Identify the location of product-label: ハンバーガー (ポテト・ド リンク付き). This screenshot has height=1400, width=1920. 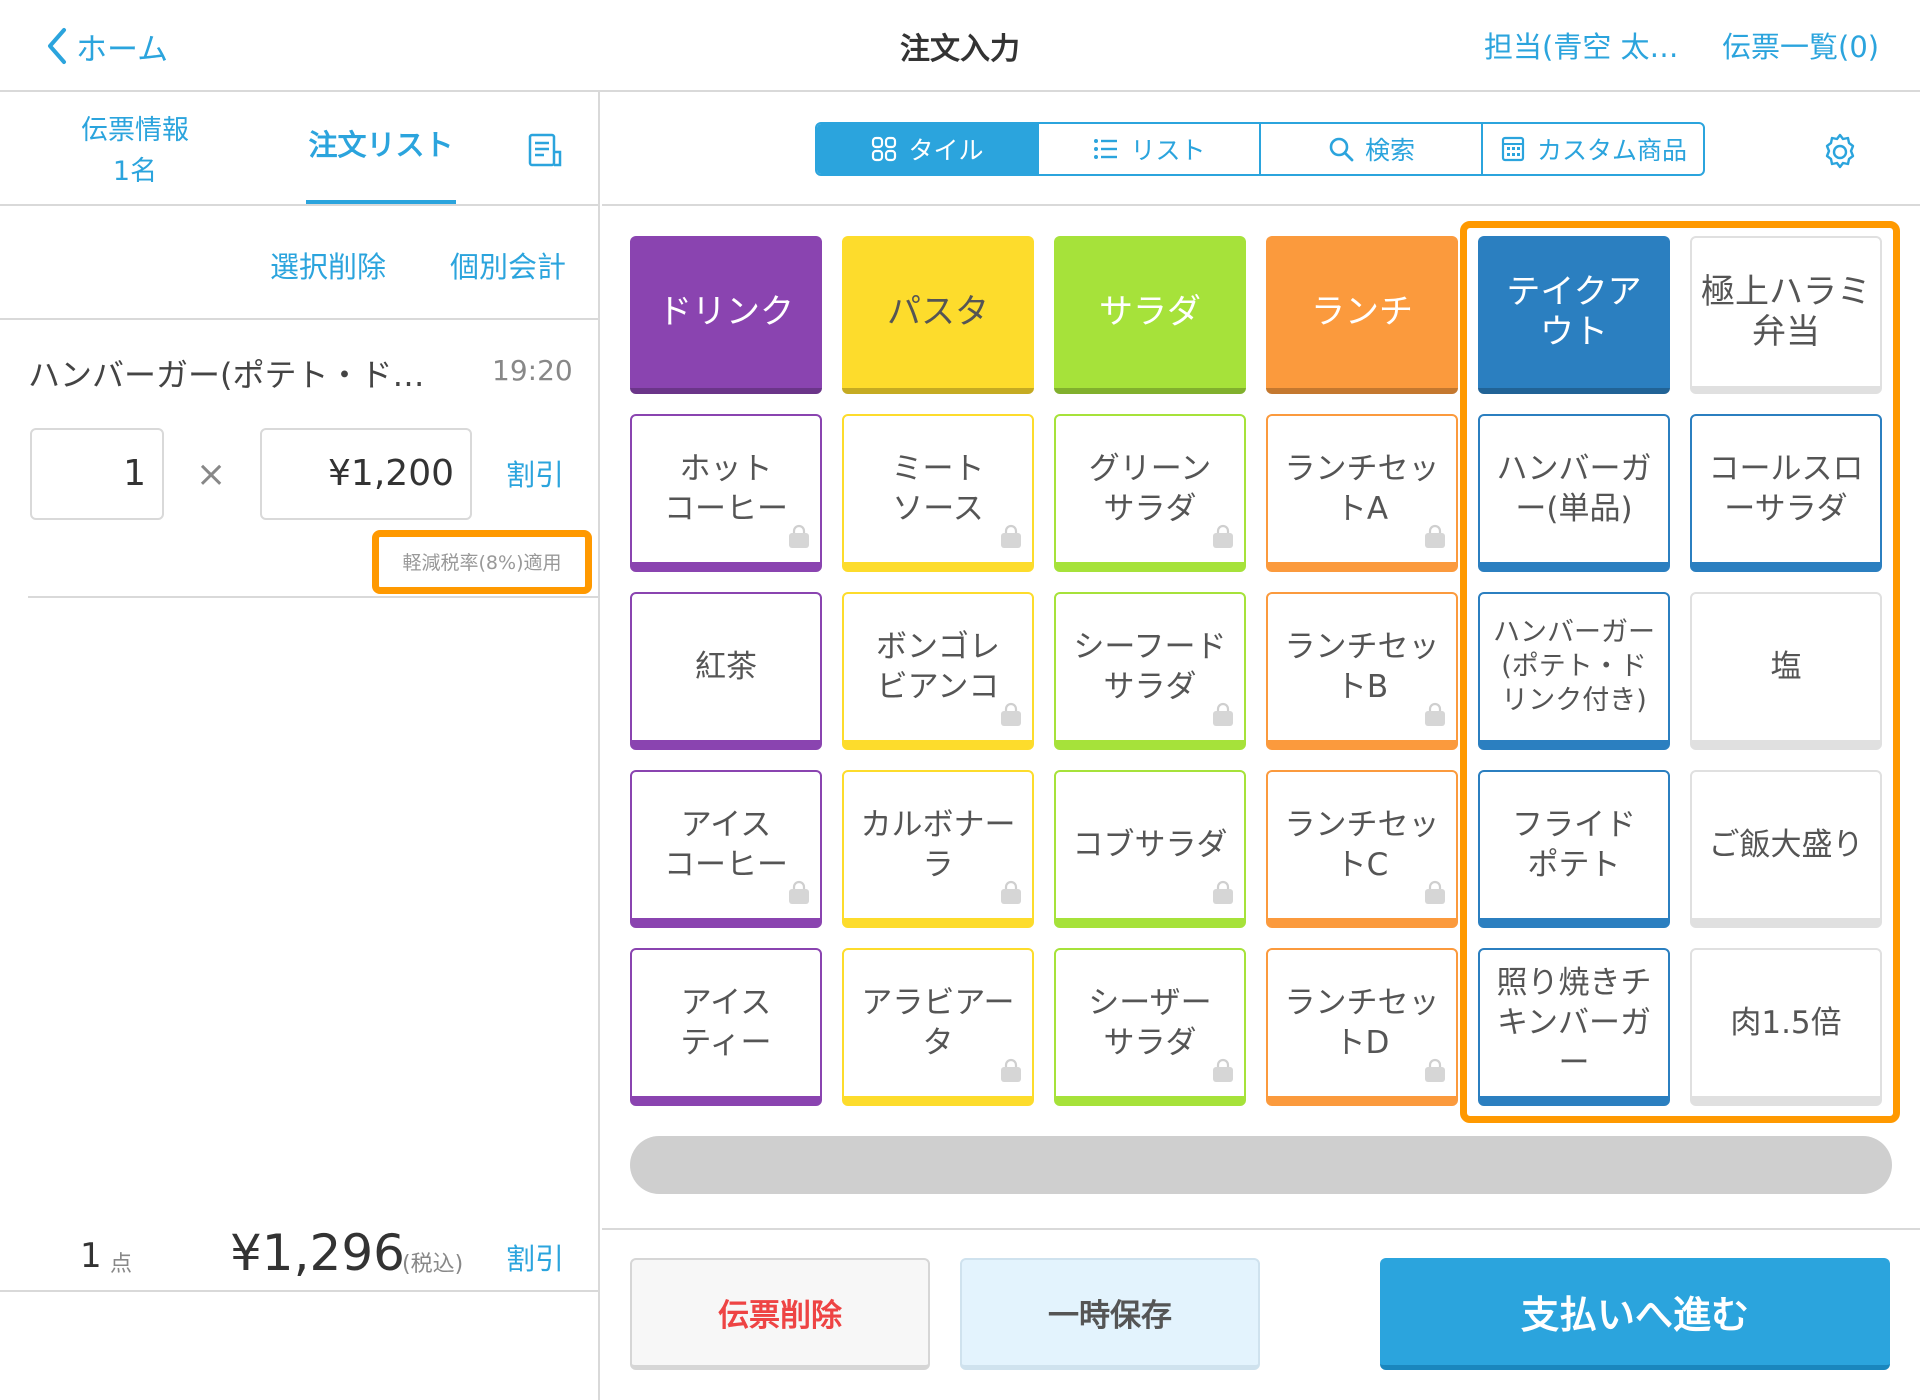
(1574, 666).